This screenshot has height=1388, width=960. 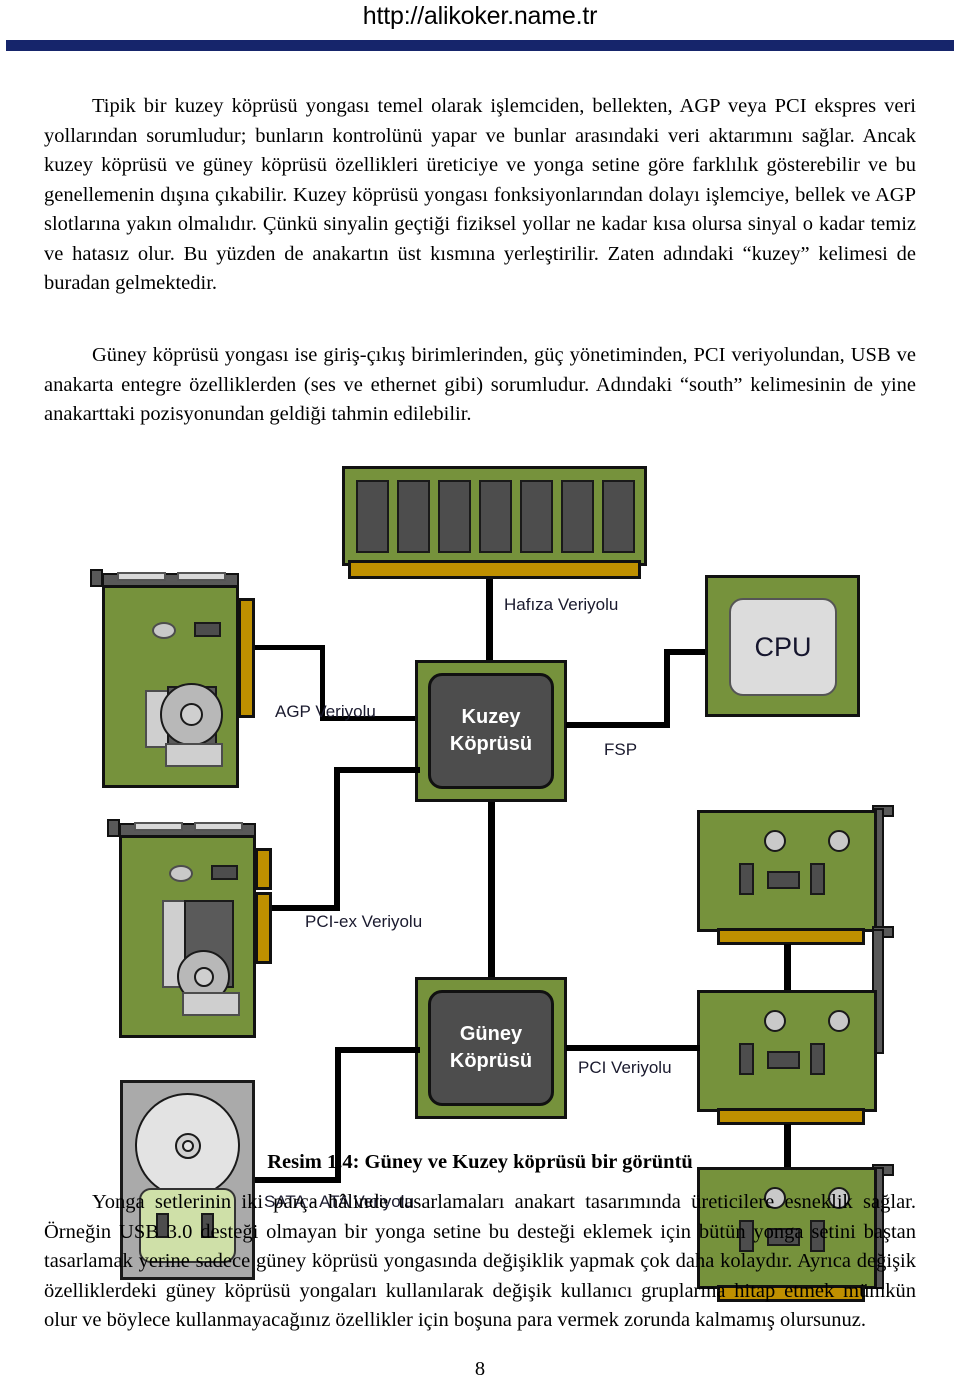 What do you see at coordinates (158, 826) in the screenshot?
I see `pcie-card-port-a` at bounding box center [158, 826].